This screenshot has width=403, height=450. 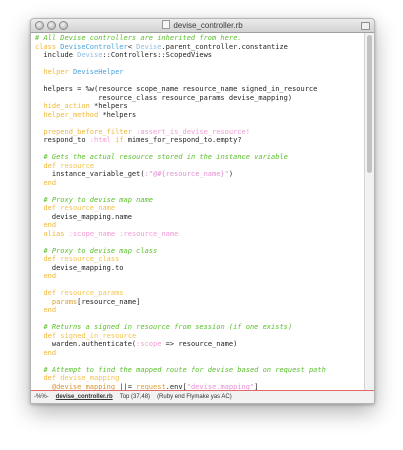 I want to click on code-token: instance_variable_get(, so click(x=90, y=174).